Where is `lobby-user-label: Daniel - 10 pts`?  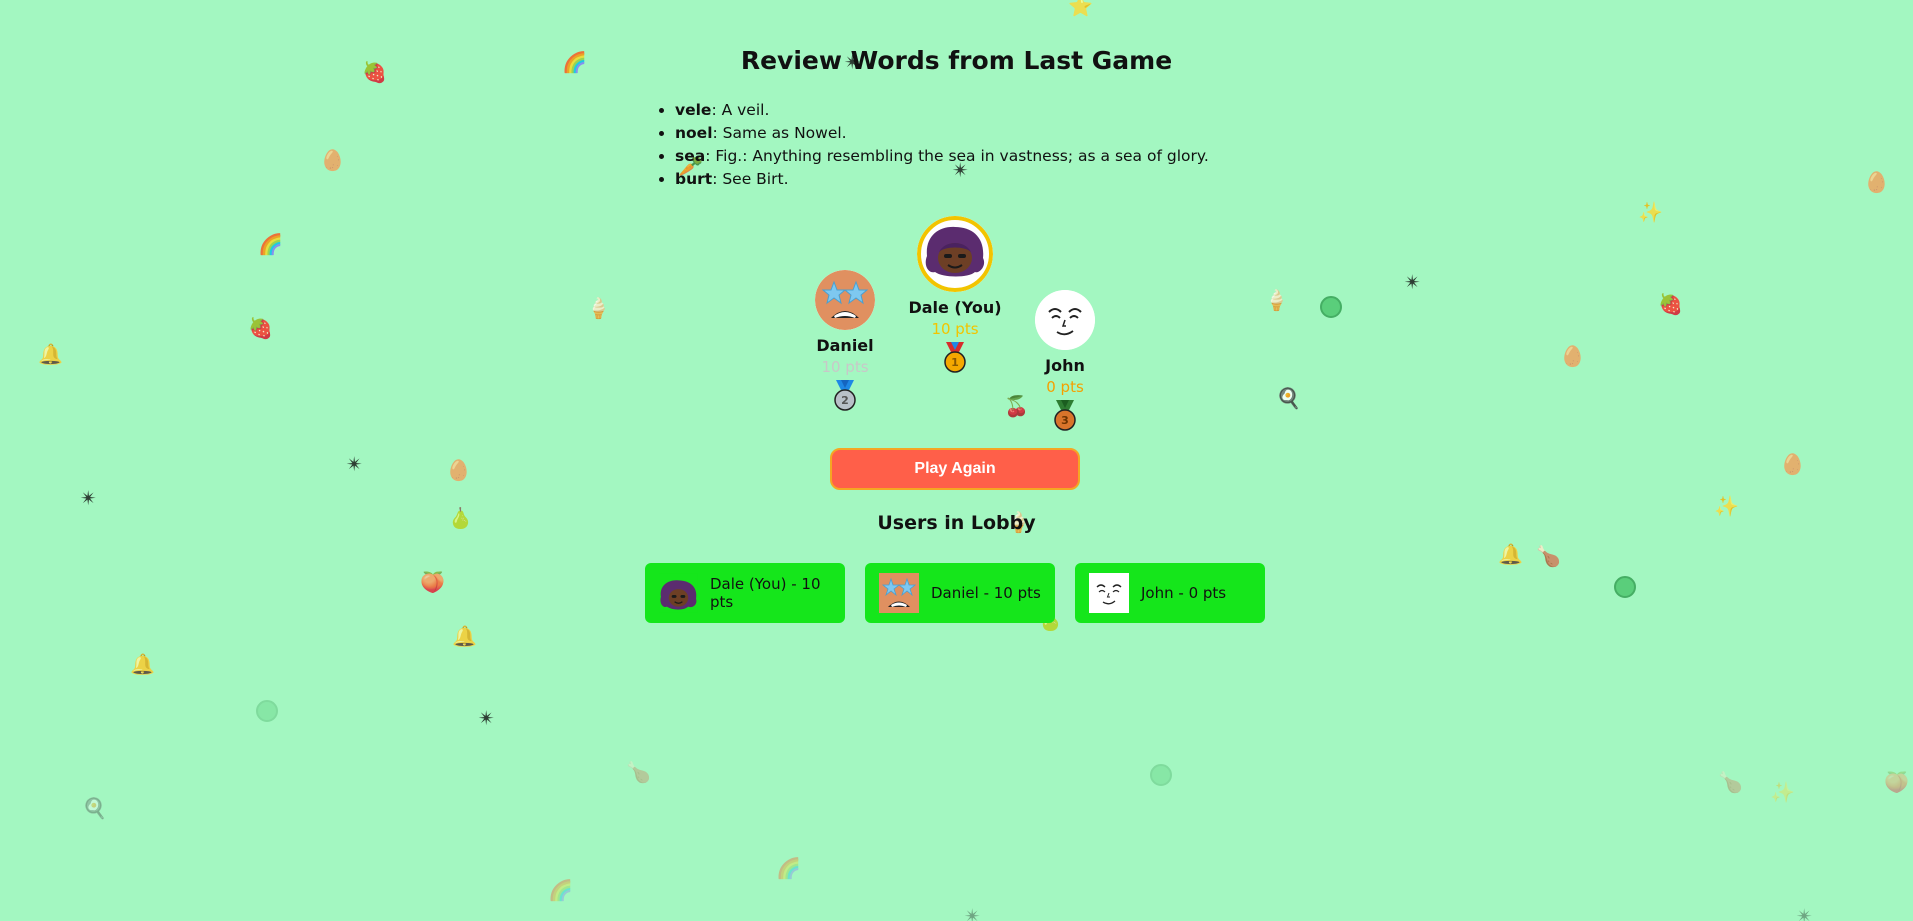 lobby-user-label: Daniel - 10 pts is located at coordinates (986, 593).